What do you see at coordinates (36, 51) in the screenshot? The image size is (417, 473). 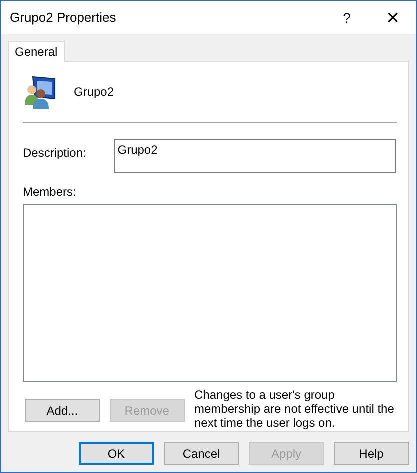 I see `tab: General` at bounding box center [36, 51].